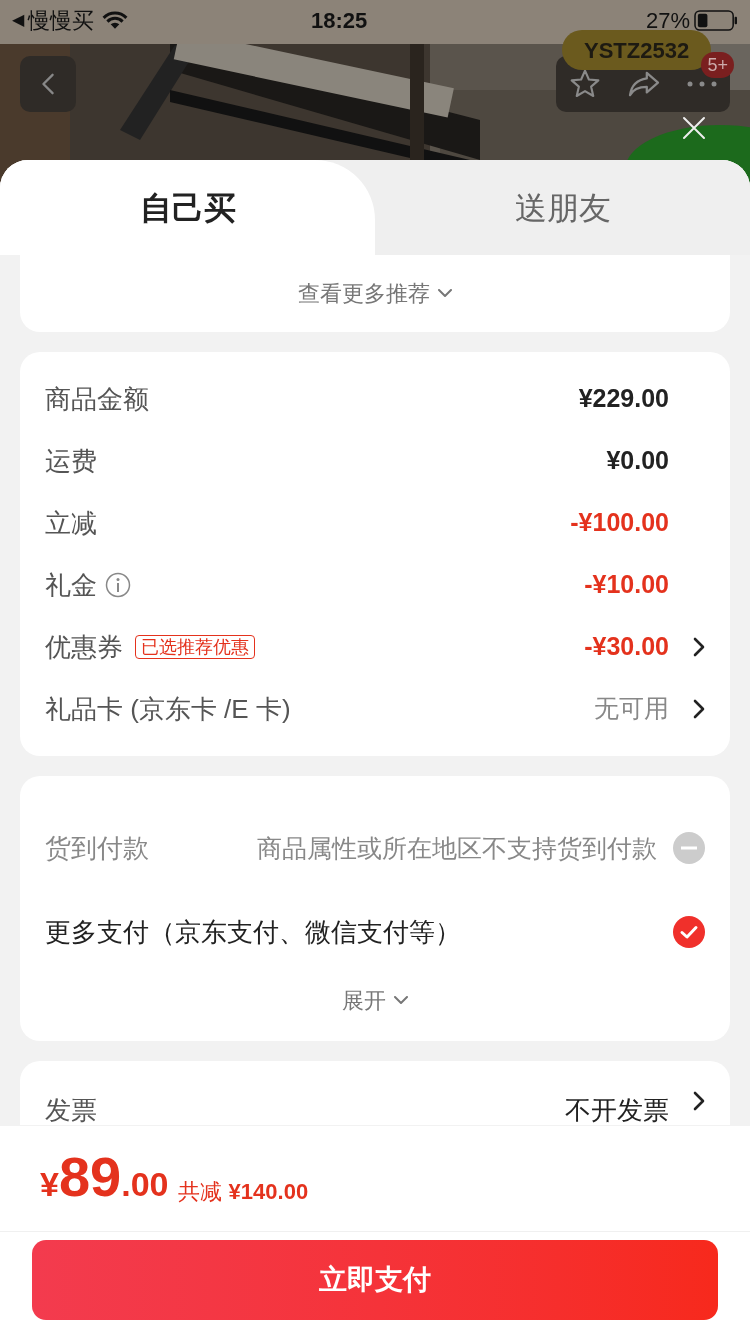 The image size is (750, 1334). I want to click on invoice-card: 发票 不开发票, so click(375, 1093).